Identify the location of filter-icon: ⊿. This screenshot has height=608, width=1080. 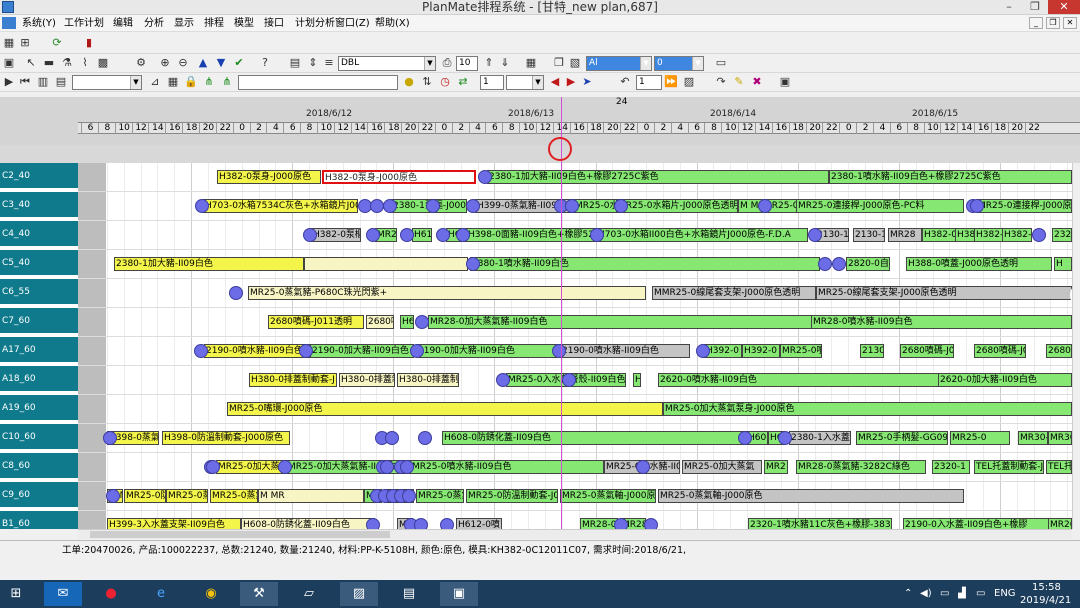
(155, 82).